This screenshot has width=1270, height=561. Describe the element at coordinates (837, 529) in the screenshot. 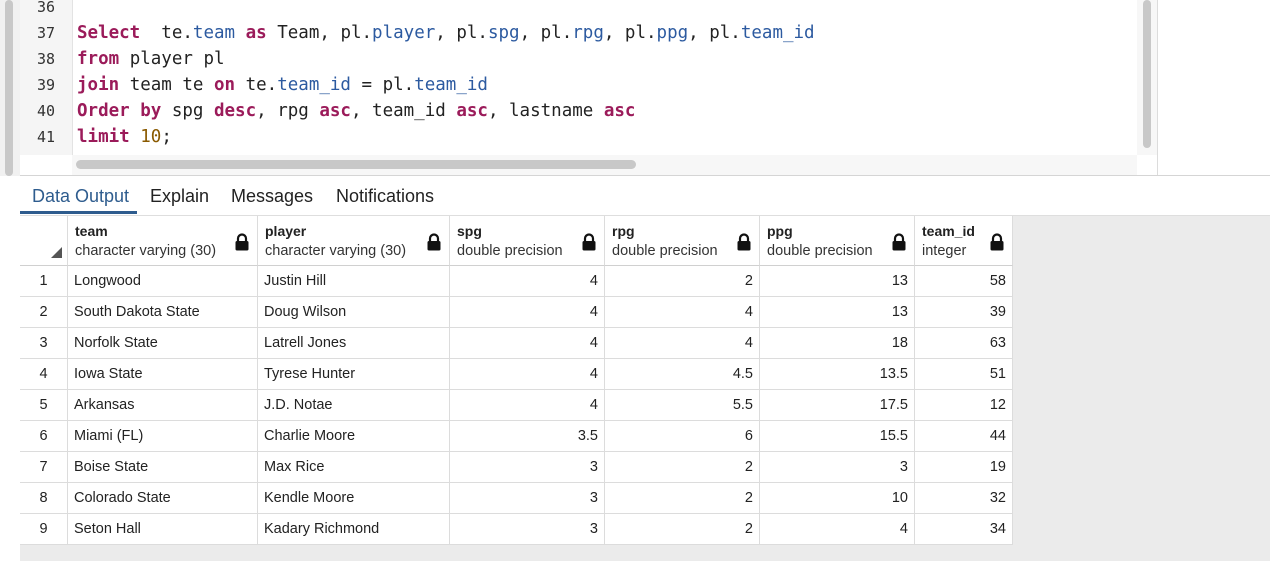

I see `cell-ppg: 4` at that location.